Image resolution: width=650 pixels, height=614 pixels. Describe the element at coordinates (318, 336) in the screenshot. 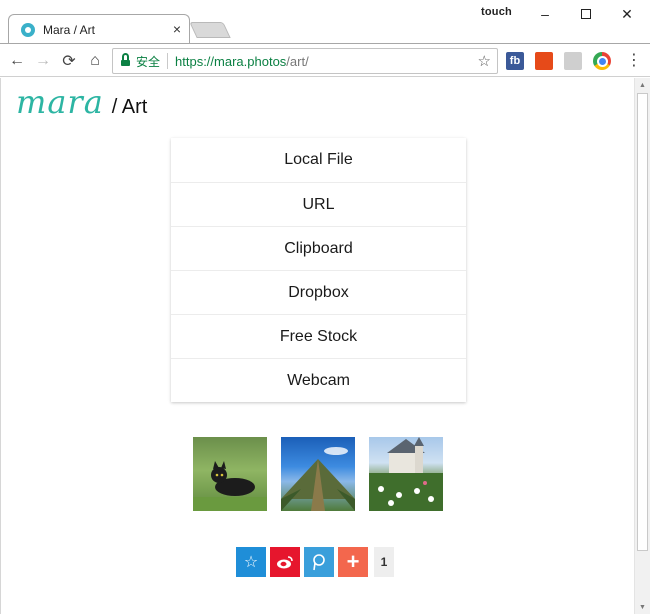

I see `source-free-stock: Free Stock` at that location.